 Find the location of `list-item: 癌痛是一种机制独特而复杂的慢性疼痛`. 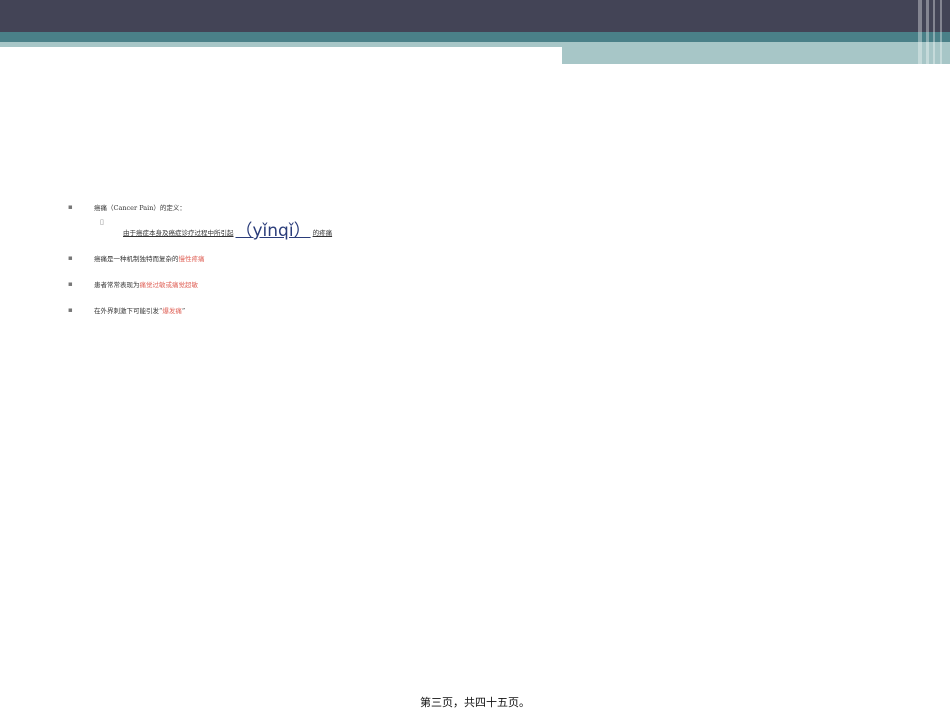

list-item: 癌痛是一种机制独特而复杂的慢性疼痛 is located at coordinates (149, 258).